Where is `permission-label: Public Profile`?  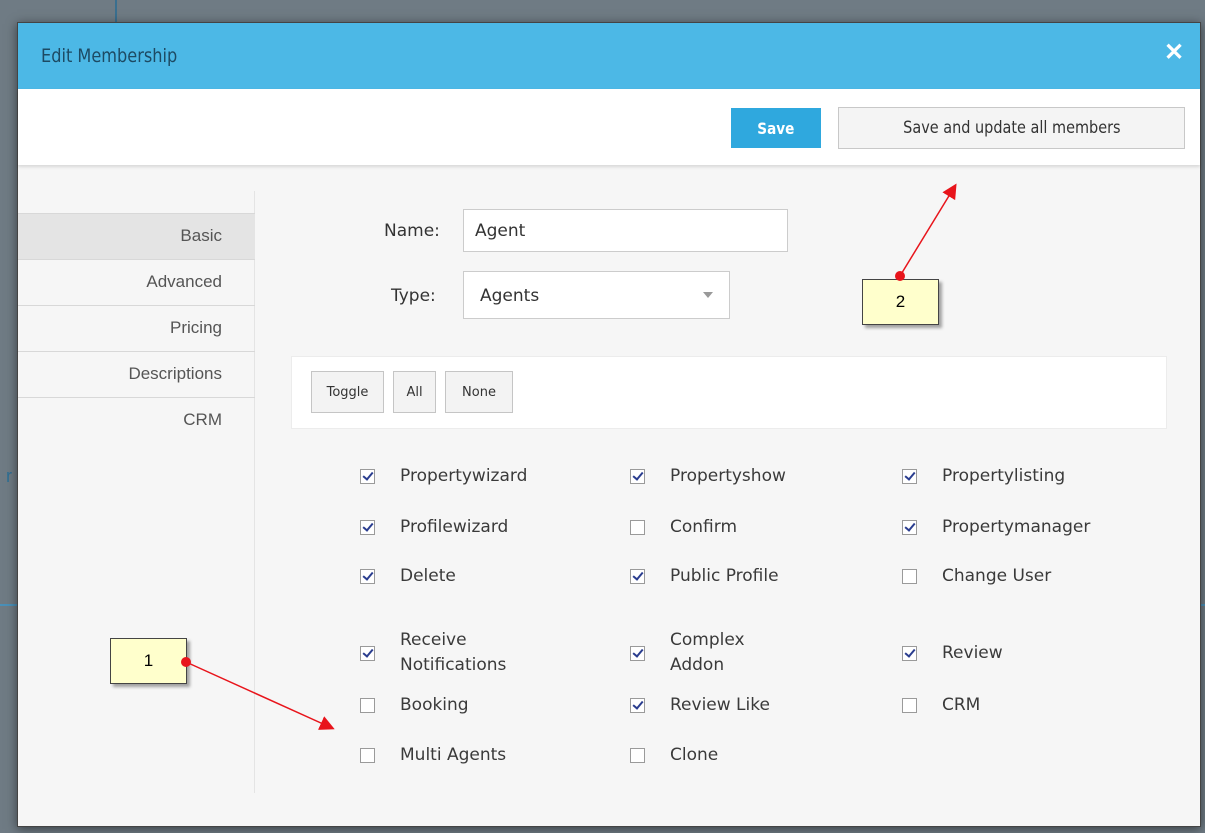 permission-label: Public Profile is located at coordinates (724, 576).